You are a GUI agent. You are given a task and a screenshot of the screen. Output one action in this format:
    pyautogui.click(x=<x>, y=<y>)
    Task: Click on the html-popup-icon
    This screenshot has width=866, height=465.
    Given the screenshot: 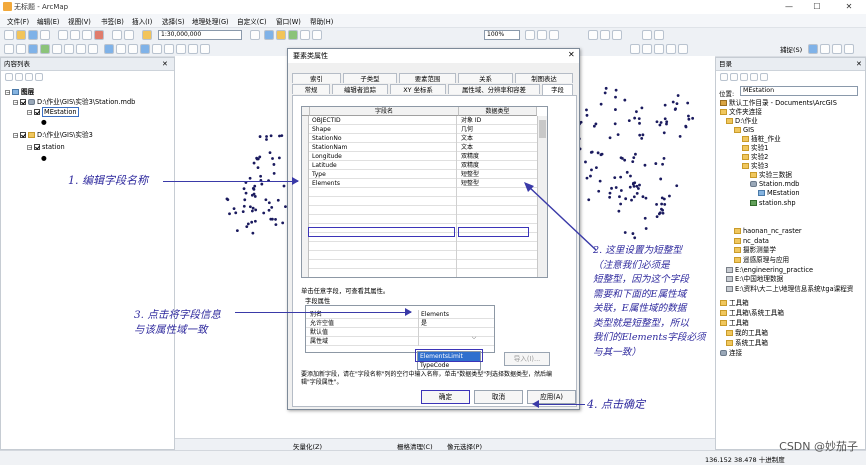 What is the action you would take?
    pyautogui.click(x=193, y=49)
    